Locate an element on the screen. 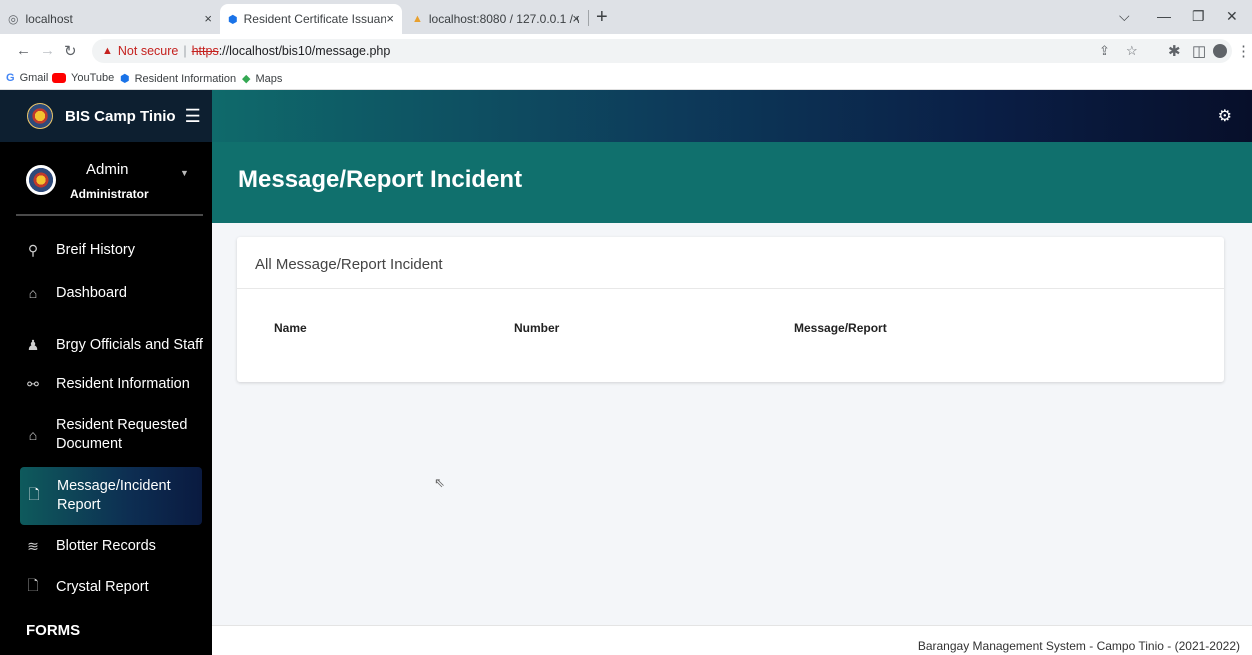 The height and width of the screenshot is (655, 1252). column-header-message: Message/Report is located at coordinates (840, 328).